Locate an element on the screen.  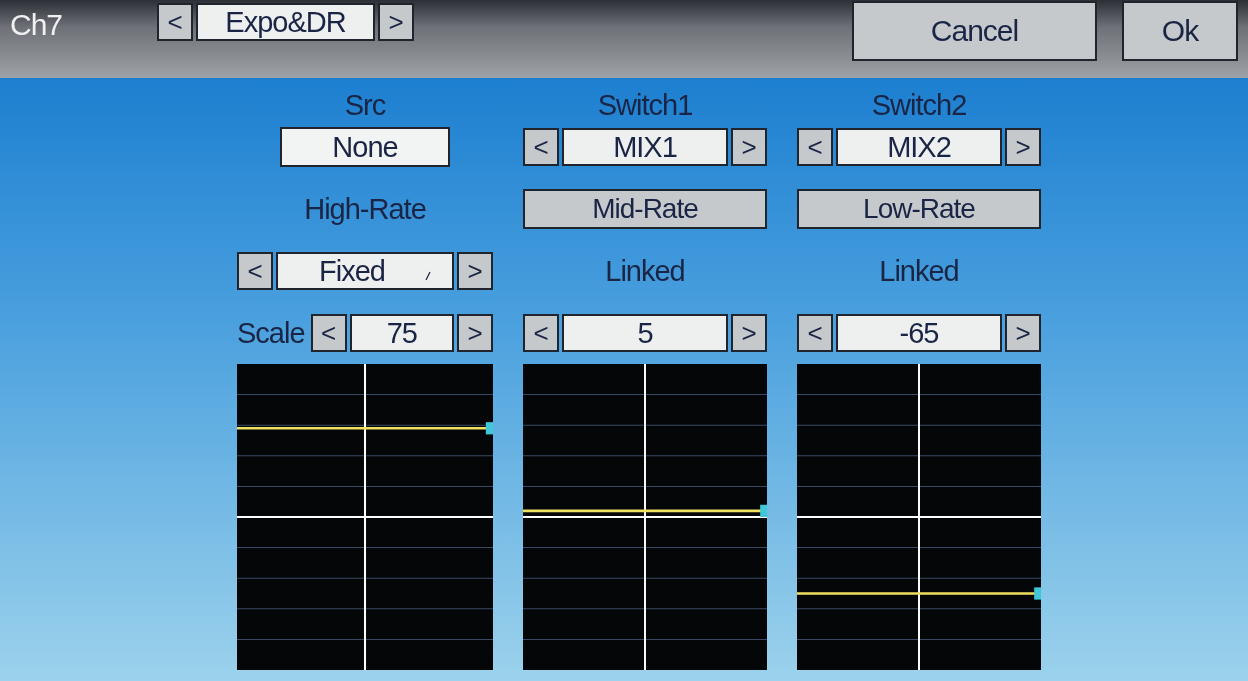
switch-value: MIX2 is located at coordinates (919, 147).